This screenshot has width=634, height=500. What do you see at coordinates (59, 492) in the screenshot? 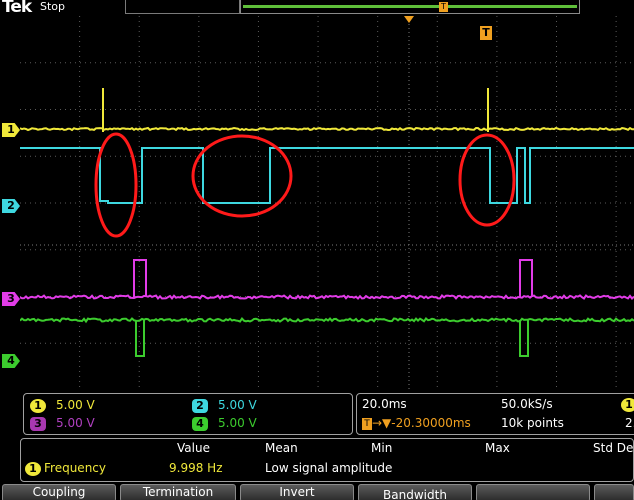
I see `coupling-button: Coupling` at bounding box center [59, 492].